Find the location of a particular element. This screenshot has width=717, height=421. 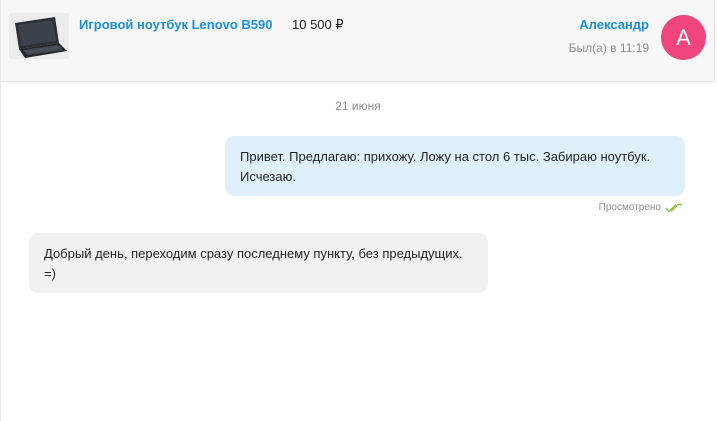

read-status-label: Просмотрено is located at coordinates (629, 207).